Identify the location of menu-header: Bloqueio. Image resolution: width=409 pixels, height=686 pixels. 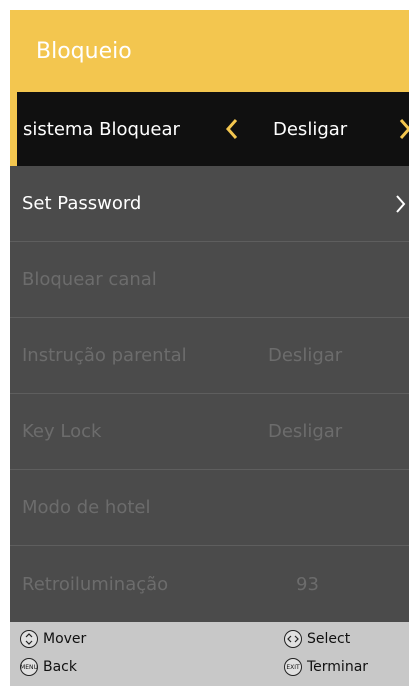
(209, 51).